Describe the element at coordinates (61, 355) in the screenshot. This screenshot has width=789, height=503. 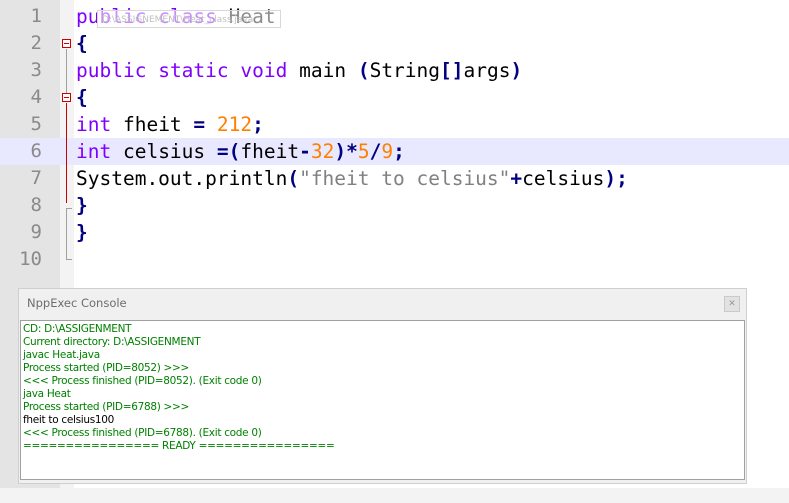
I see `console-line: javac Heat.java` at that location.